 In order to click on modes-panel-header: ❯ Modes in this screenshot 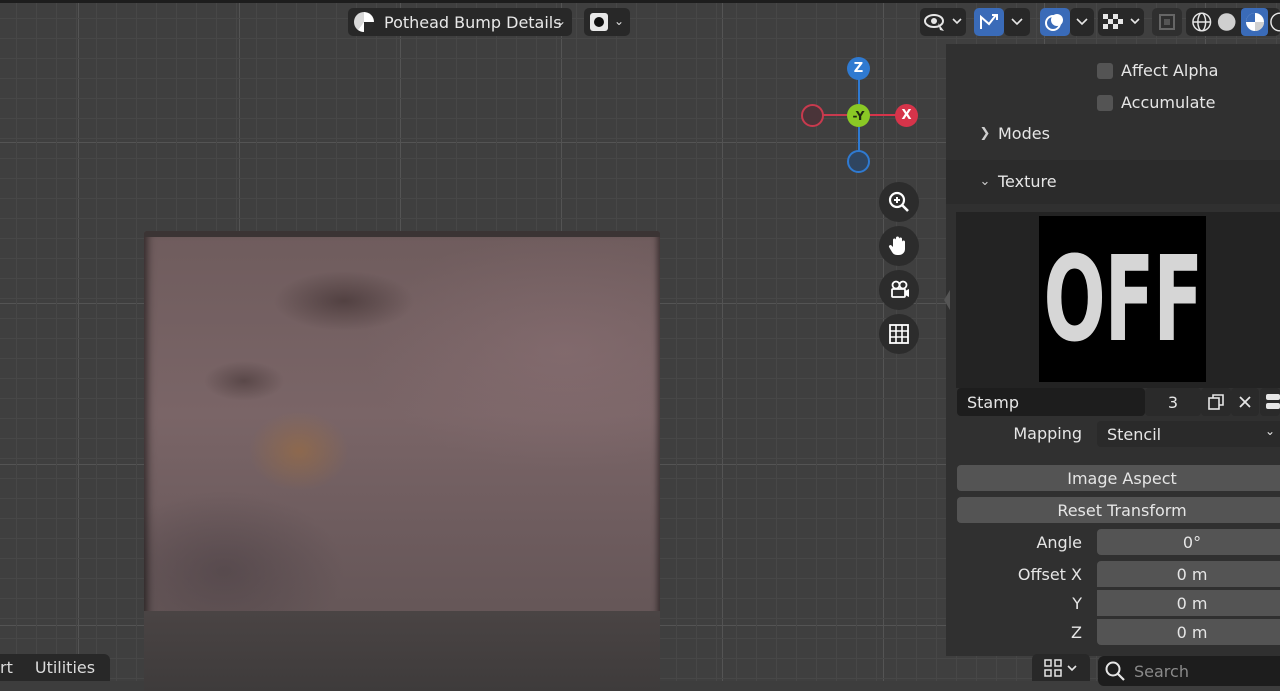, I will do `click(1013, 133)`.